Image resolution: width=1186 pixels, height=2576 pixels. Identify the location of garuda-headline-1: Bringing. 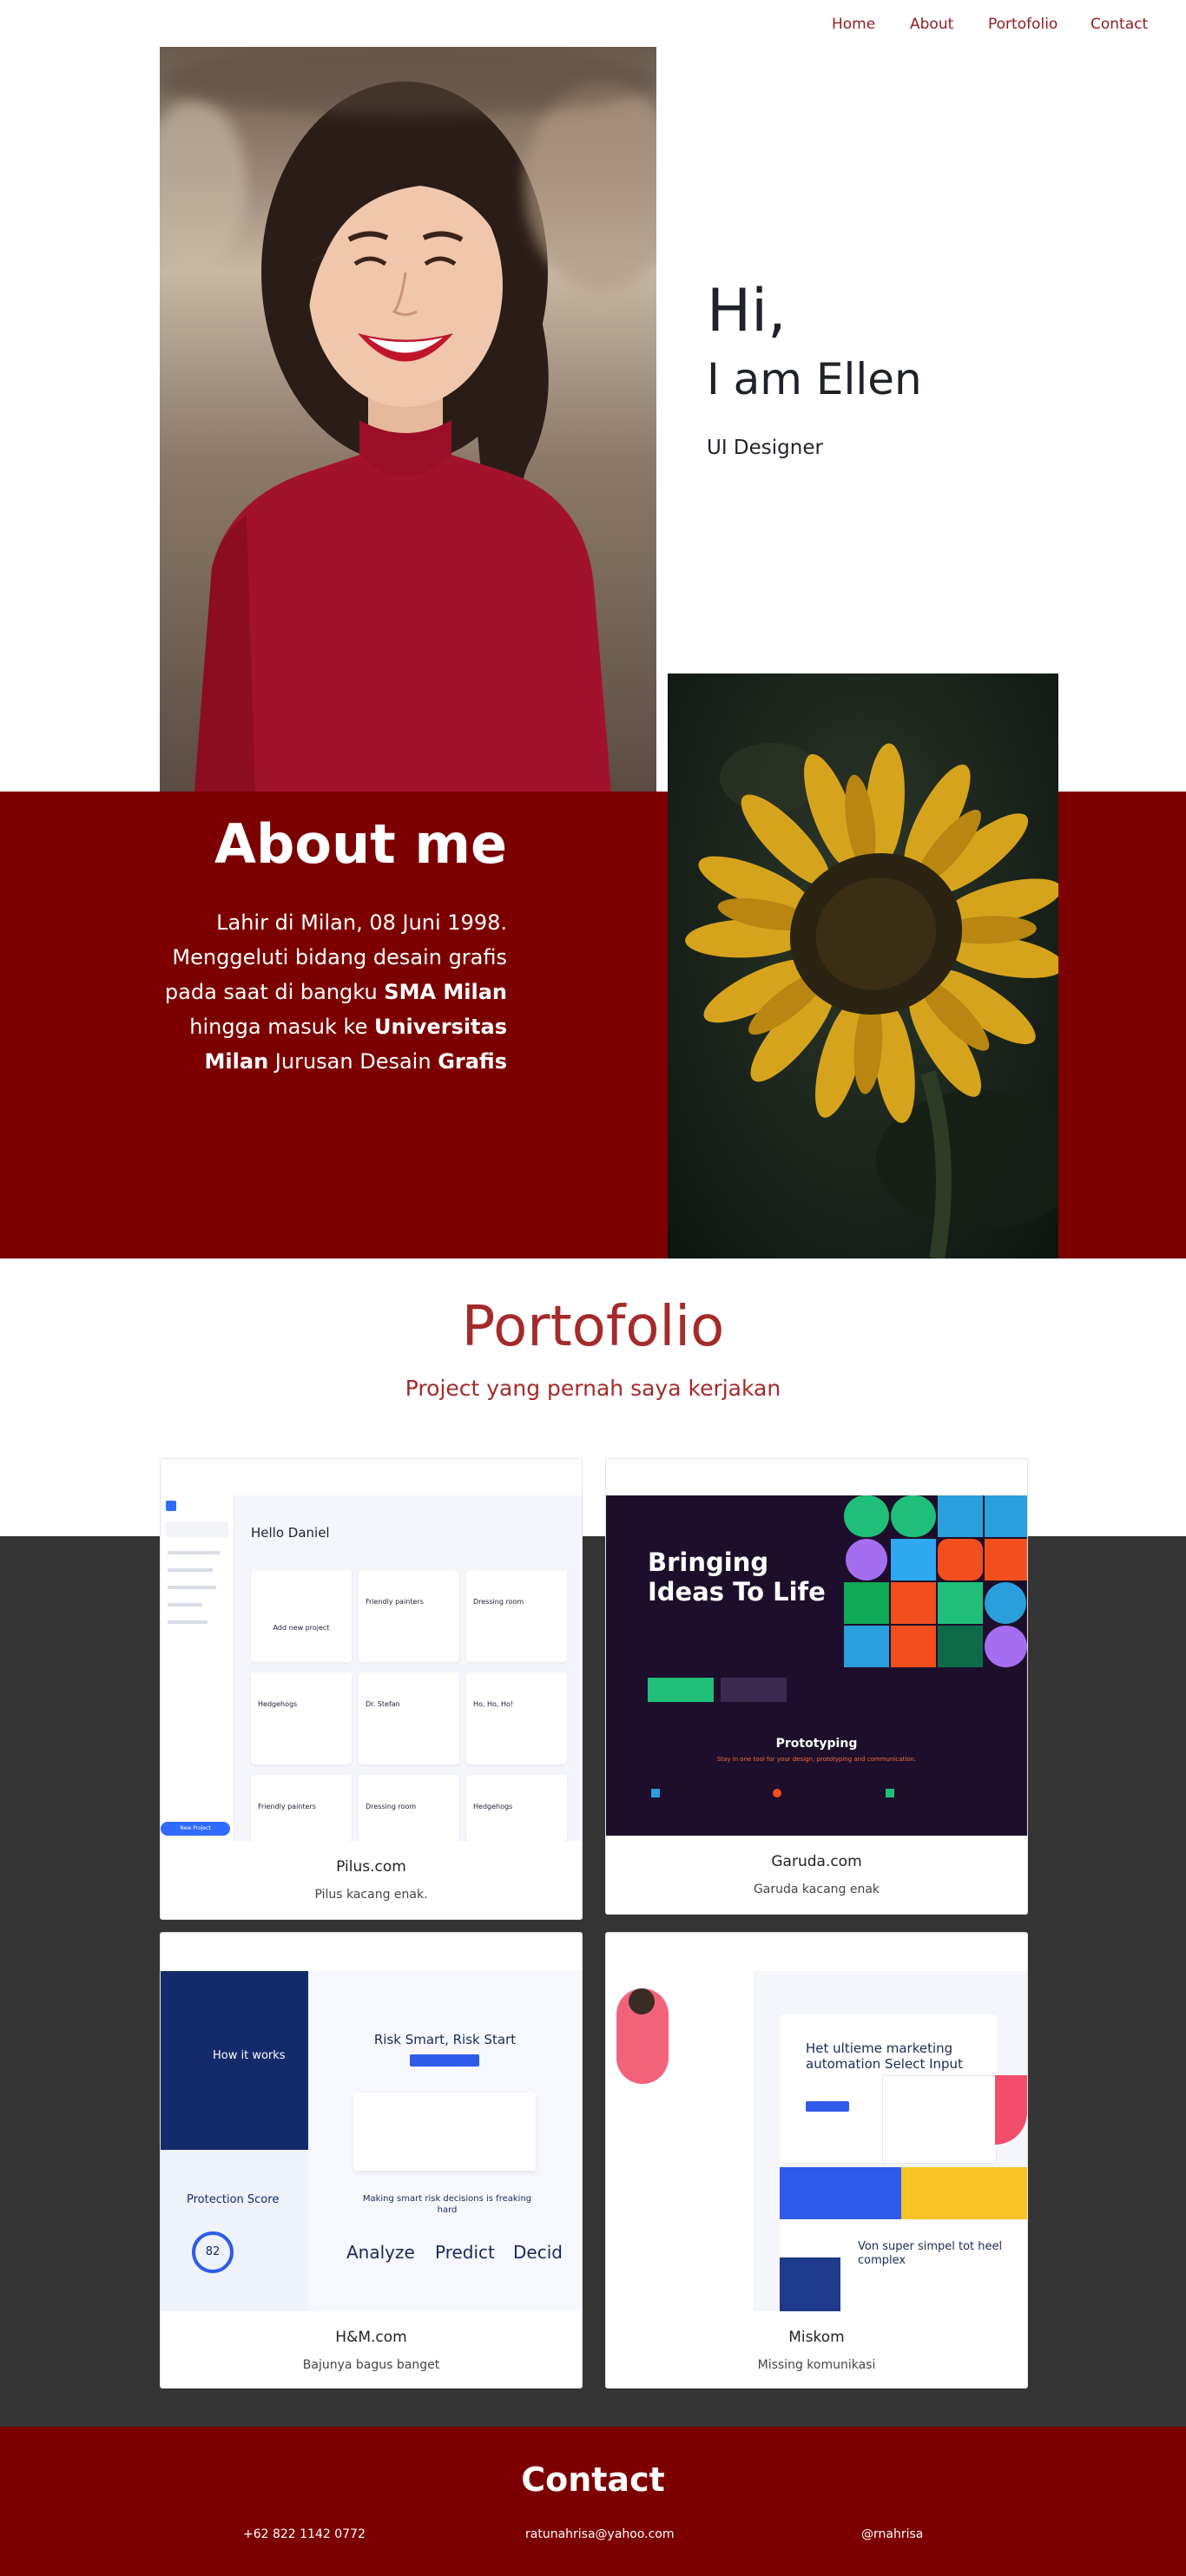
(709, 1562).